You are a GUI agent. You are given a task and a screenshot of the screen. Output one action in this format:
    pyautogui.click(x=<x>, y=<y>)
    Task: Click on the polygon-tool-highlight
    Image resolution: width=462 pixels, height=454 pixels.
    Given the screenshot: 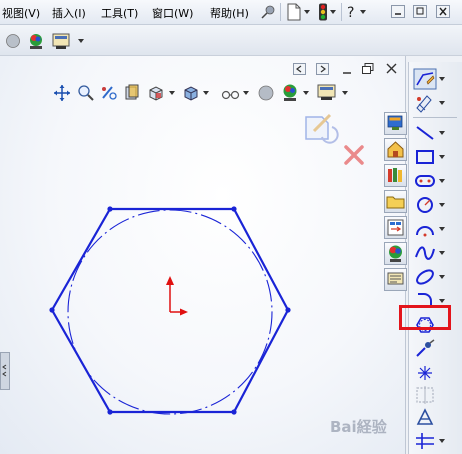 What is the action you would take?
    pyautogui.click(x=425, y=317)
    